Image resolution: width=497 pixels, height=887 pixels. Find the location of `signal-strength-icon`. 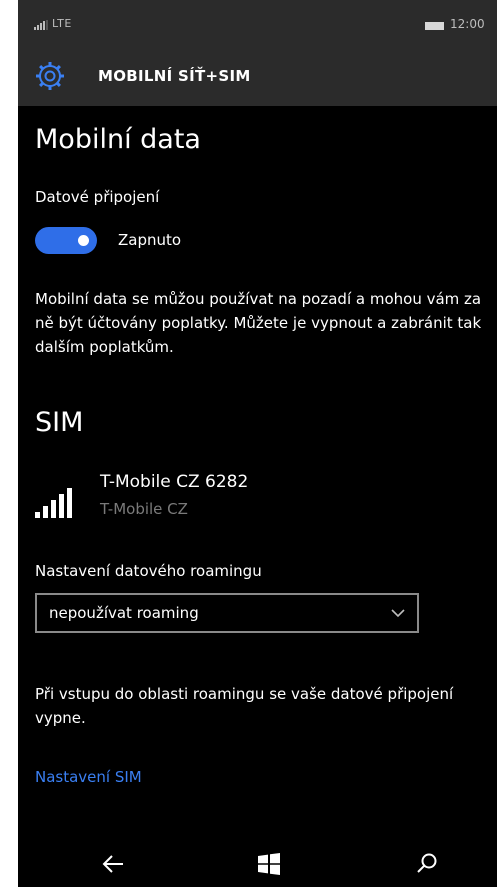

signal-strength-icon is located at coordinates (41, 25).